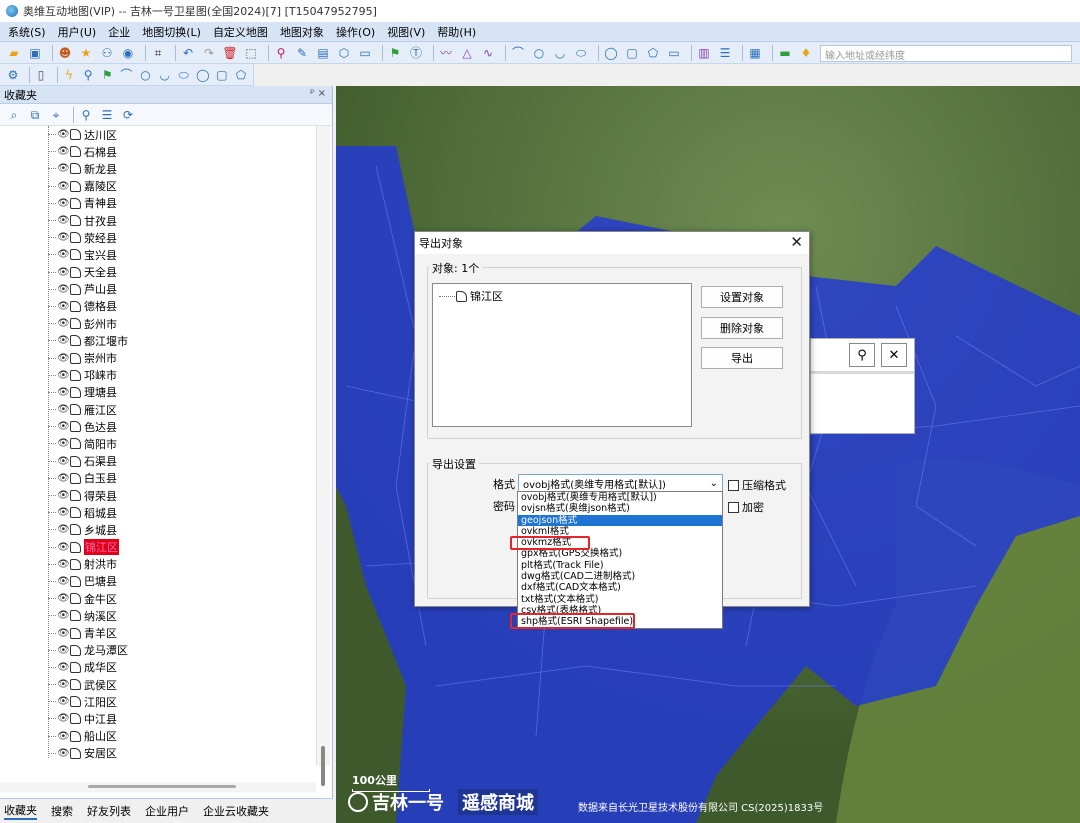  What do you see at coordinates (318, 93) in the screenshot?
I see `panel-controls: ᵖ ×` at bounding box center [318, 93].